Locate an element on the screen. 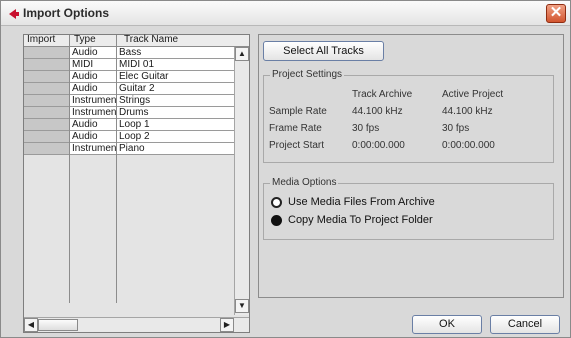 Image resolution: width=571 pixels, height=338 pixels. table-row: Instrumen Piano is located at coordinates (129, 149).